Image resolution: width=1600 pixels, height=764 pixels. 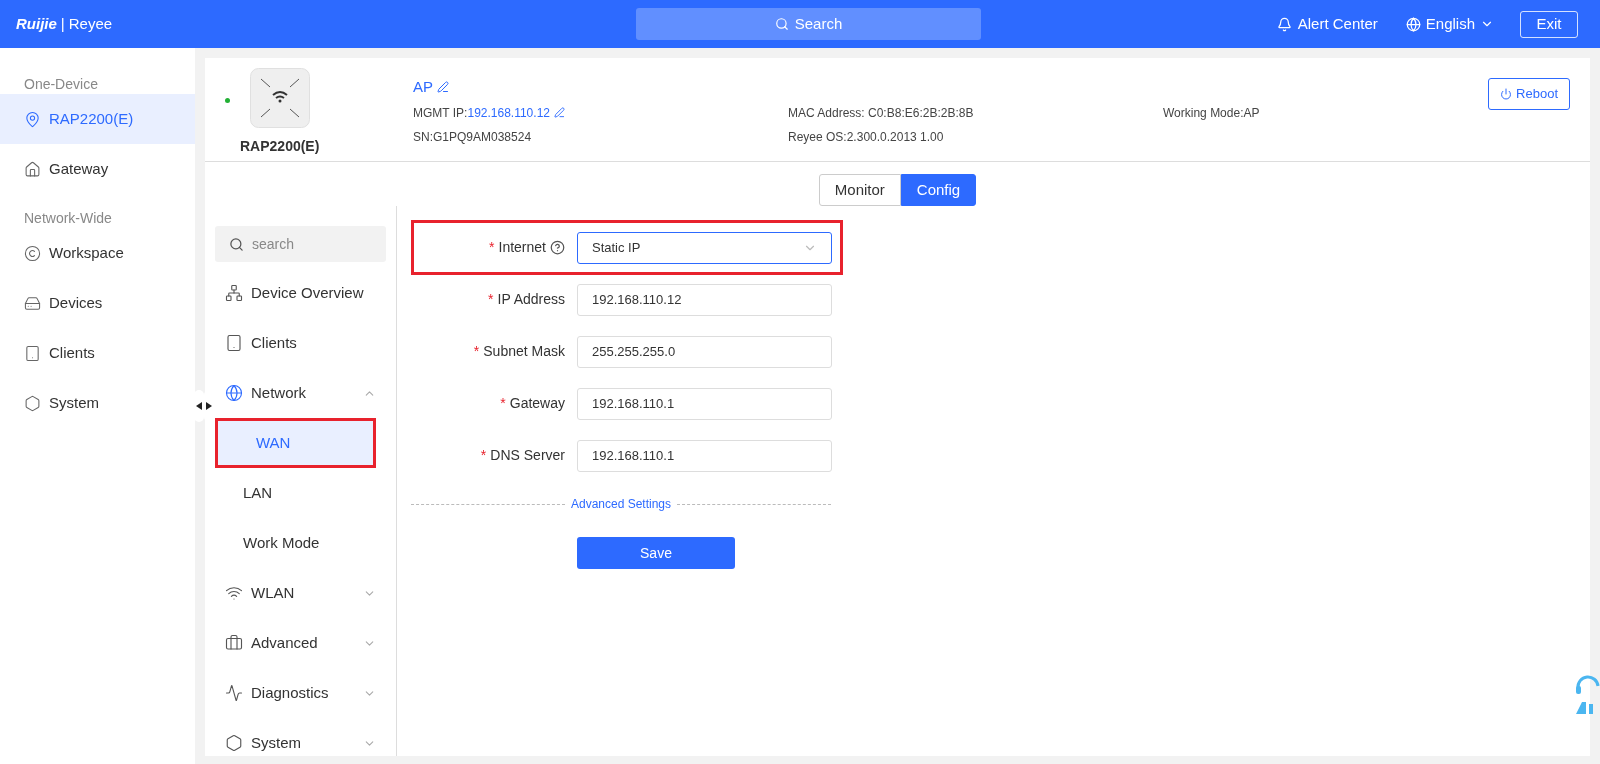 I want to click on input-field: 255.255.255.0, so click(x=704, y=351).